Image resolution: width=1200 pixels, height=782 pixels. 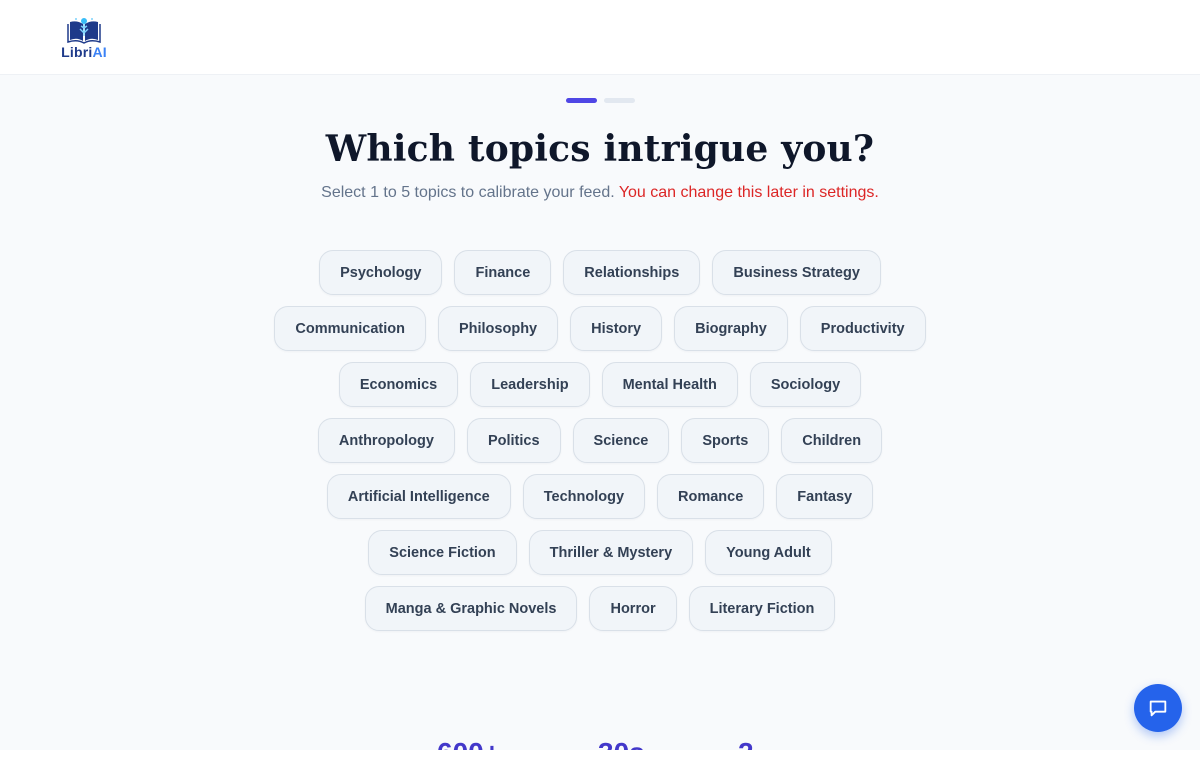 What do you see at coordinates (748, 192) in the screenshot?
I see `subtitle-notice: You can change this later in settings.` at bounding box center [748, 192].